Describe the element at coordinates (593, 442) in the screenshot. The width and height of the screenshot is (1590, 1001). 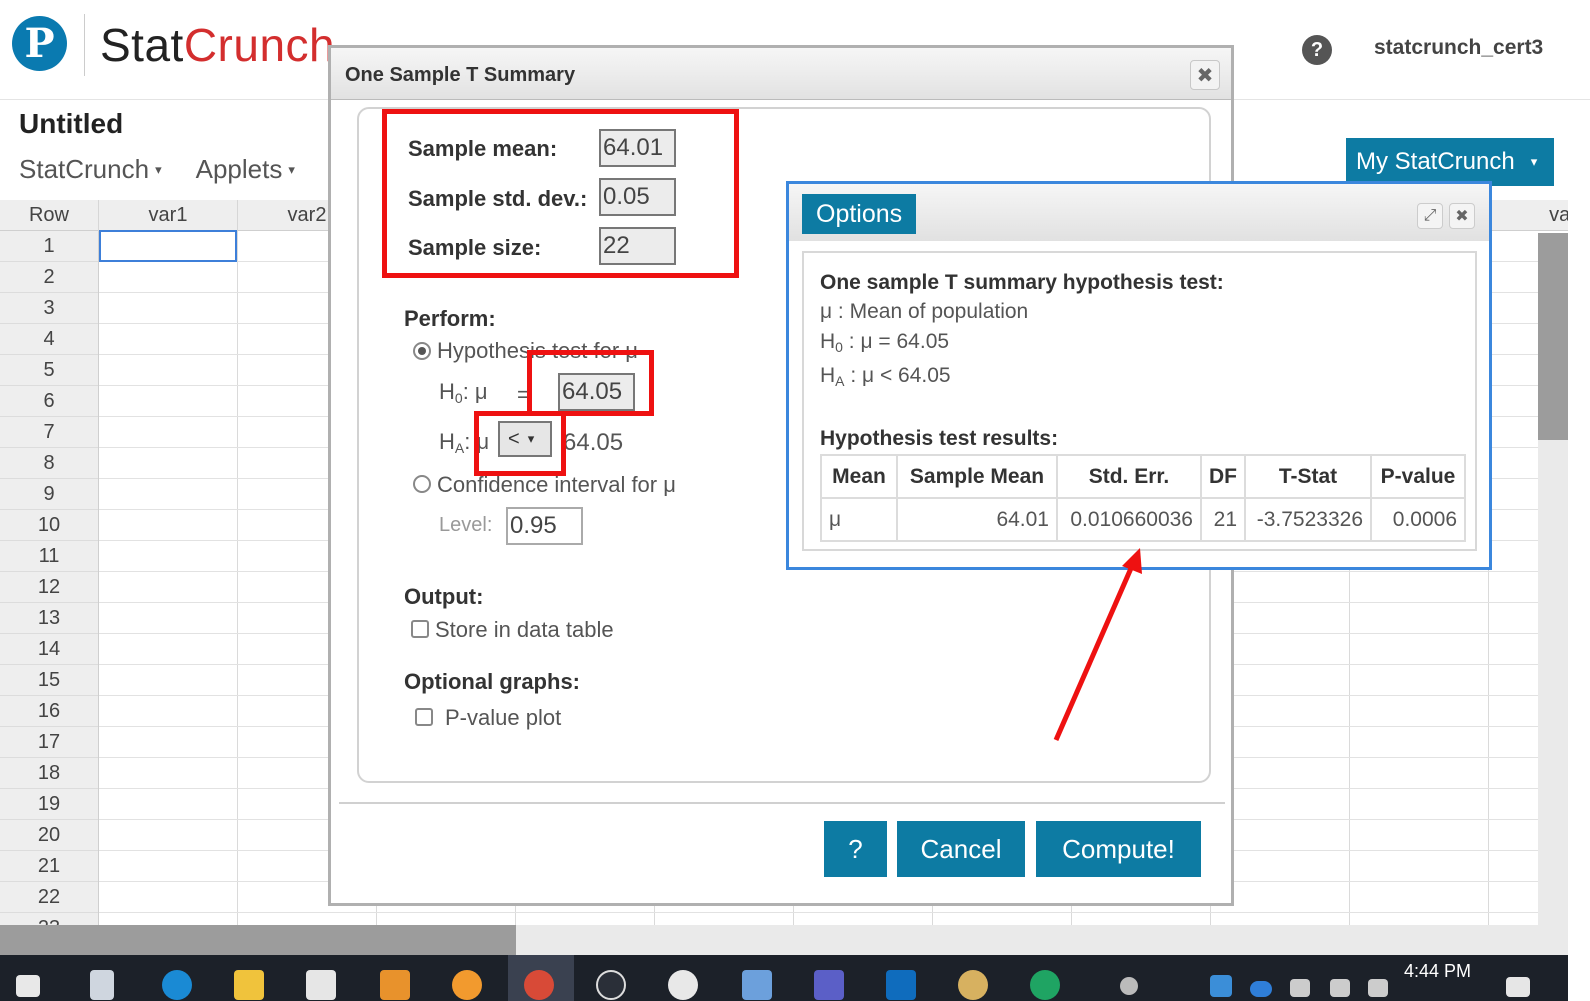
I see `ha-value-text: 64.05` at that location.